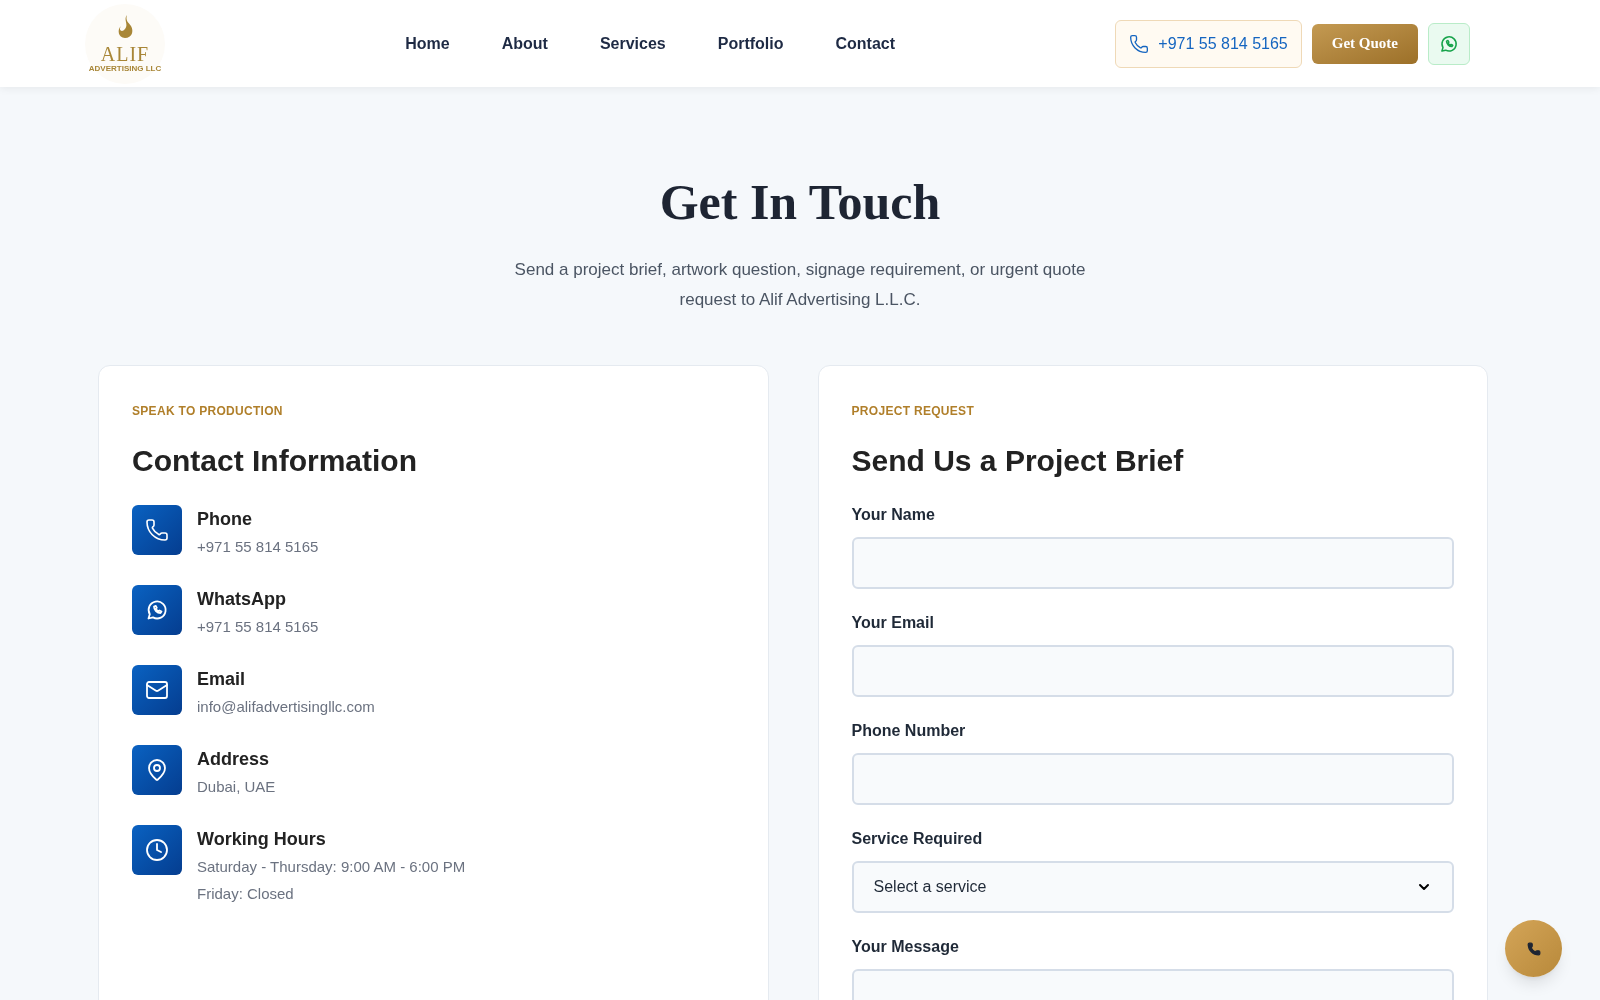  Describe the element at coordinates (800, 285) in the screenshot. I see `page-subtitle: Send a project brief, artwork question, signage requirement, or urgent quote request to Alif Advertising L.L.C.` at that location.